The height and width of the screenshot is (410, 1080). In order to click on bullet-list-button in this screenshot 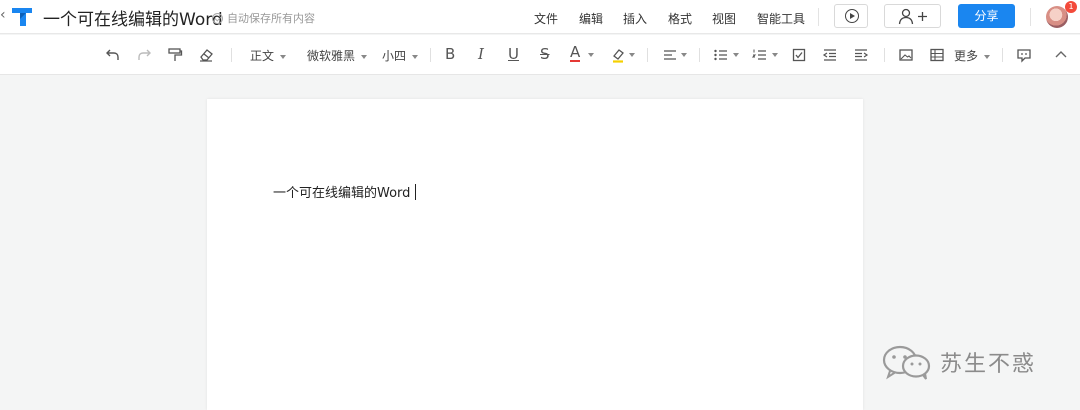, I will do `click(721, 55)`.